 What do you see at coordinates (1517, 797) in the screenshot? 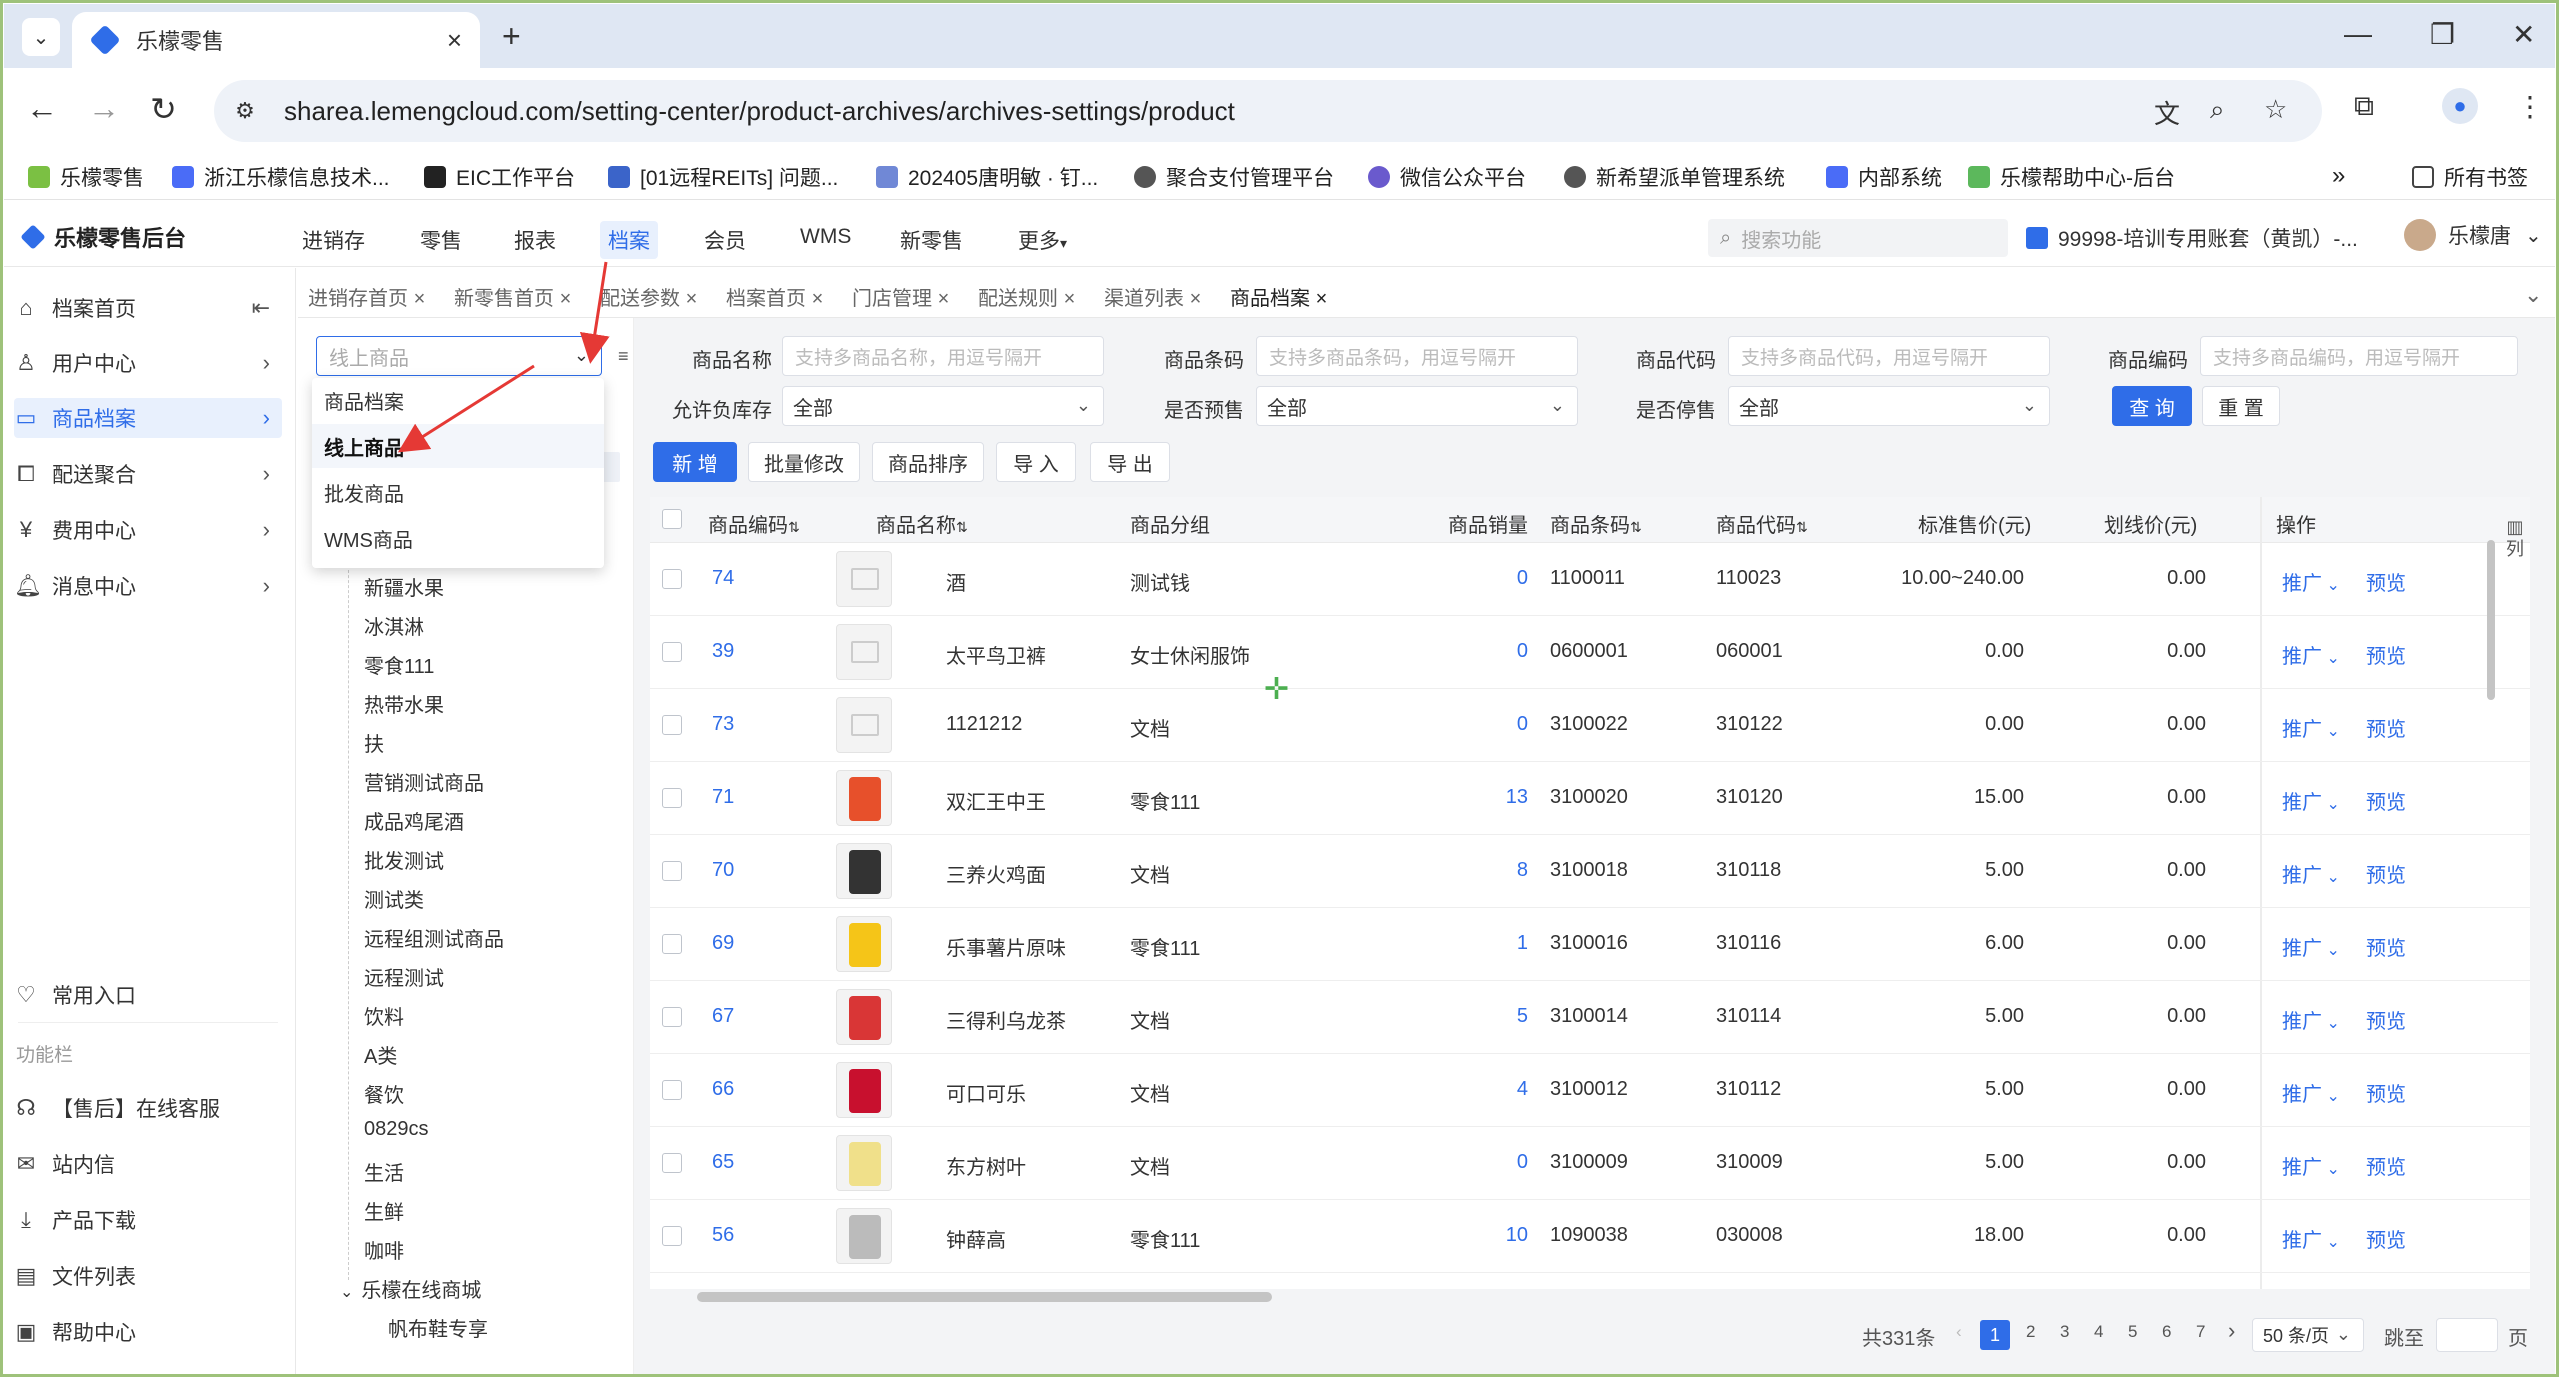
I see `product-sales: 13` at bounding box center [1517, 797].